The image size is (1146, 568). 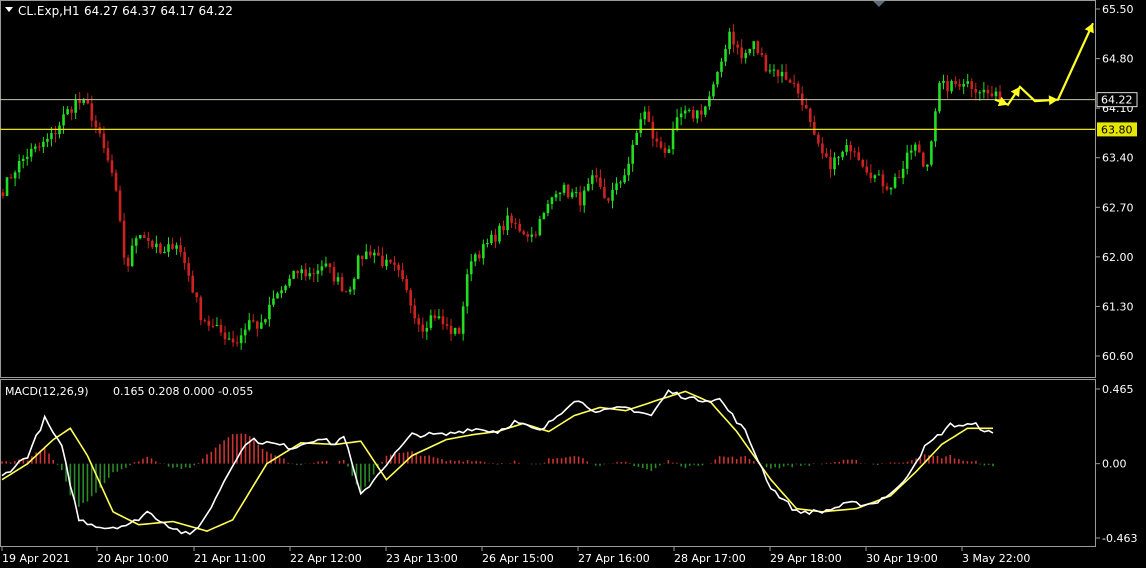 What do you see at coordinates (230, 558) in the screenshot?
I see `time-tick-label: 21 Apr 11:00` at bounding box center [230, 558].